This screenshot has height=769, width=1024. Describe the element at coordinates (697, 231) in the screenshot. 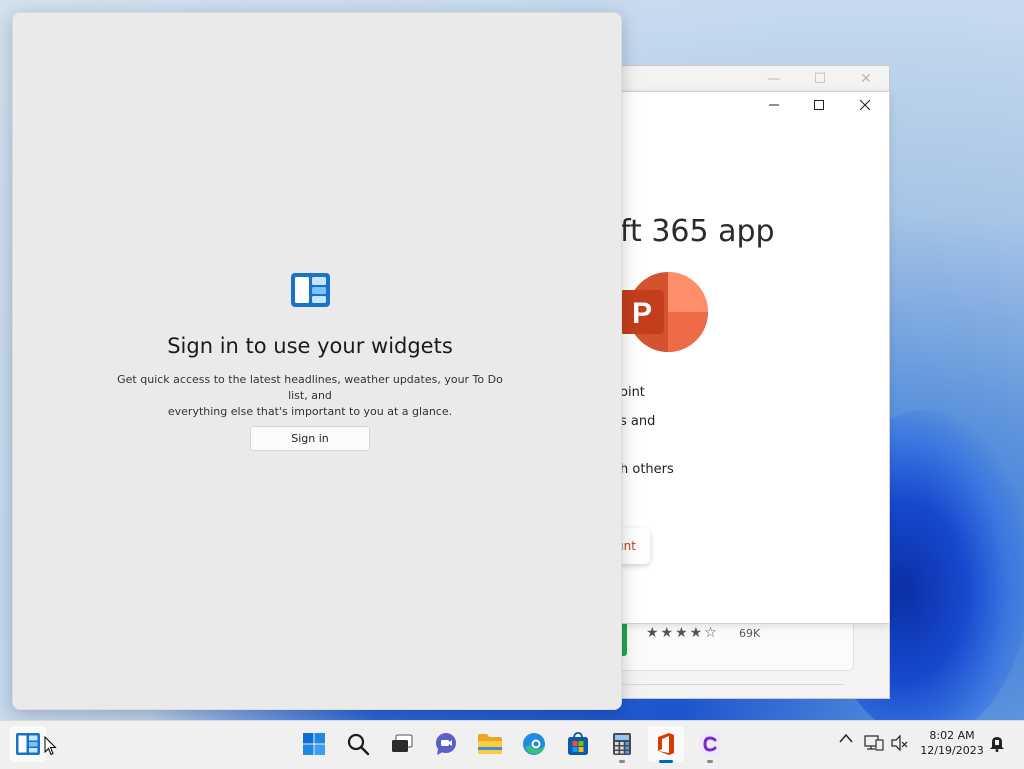

I see `office-heading: ft 365 app` at that location.